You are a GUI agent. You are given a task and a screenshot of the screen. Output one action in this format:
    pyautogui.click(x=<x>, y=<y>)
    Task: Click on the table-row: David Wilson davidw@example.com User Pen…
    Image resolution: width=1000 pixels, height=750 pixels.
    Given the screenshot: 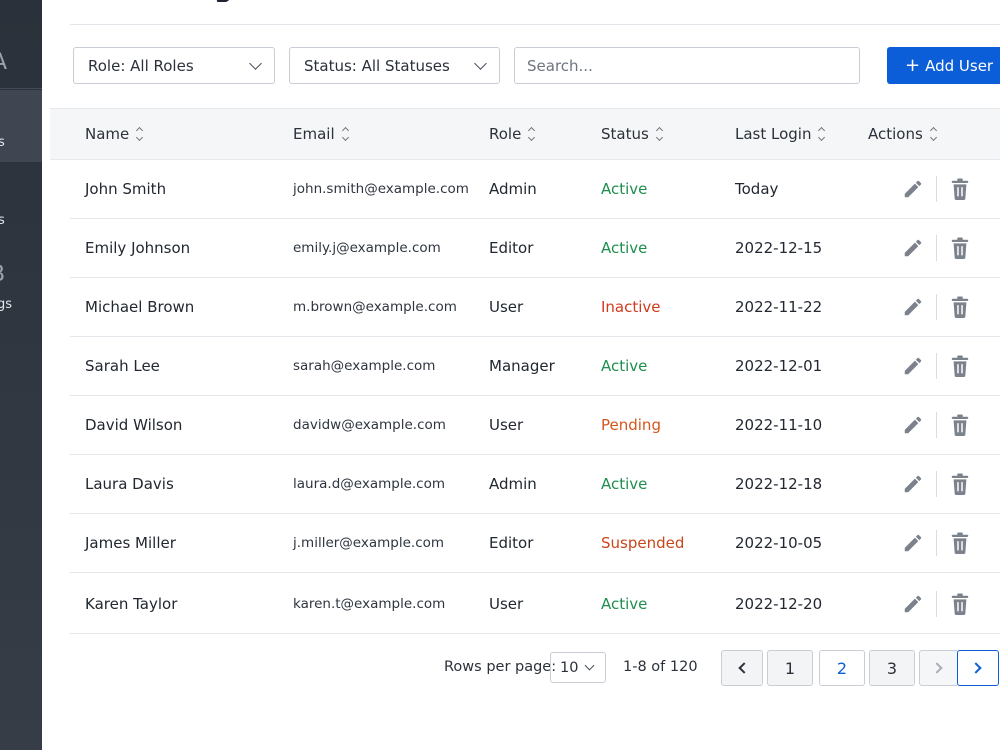 What is the action you would take?
    pyautogui.click(x=535, y=425)
    